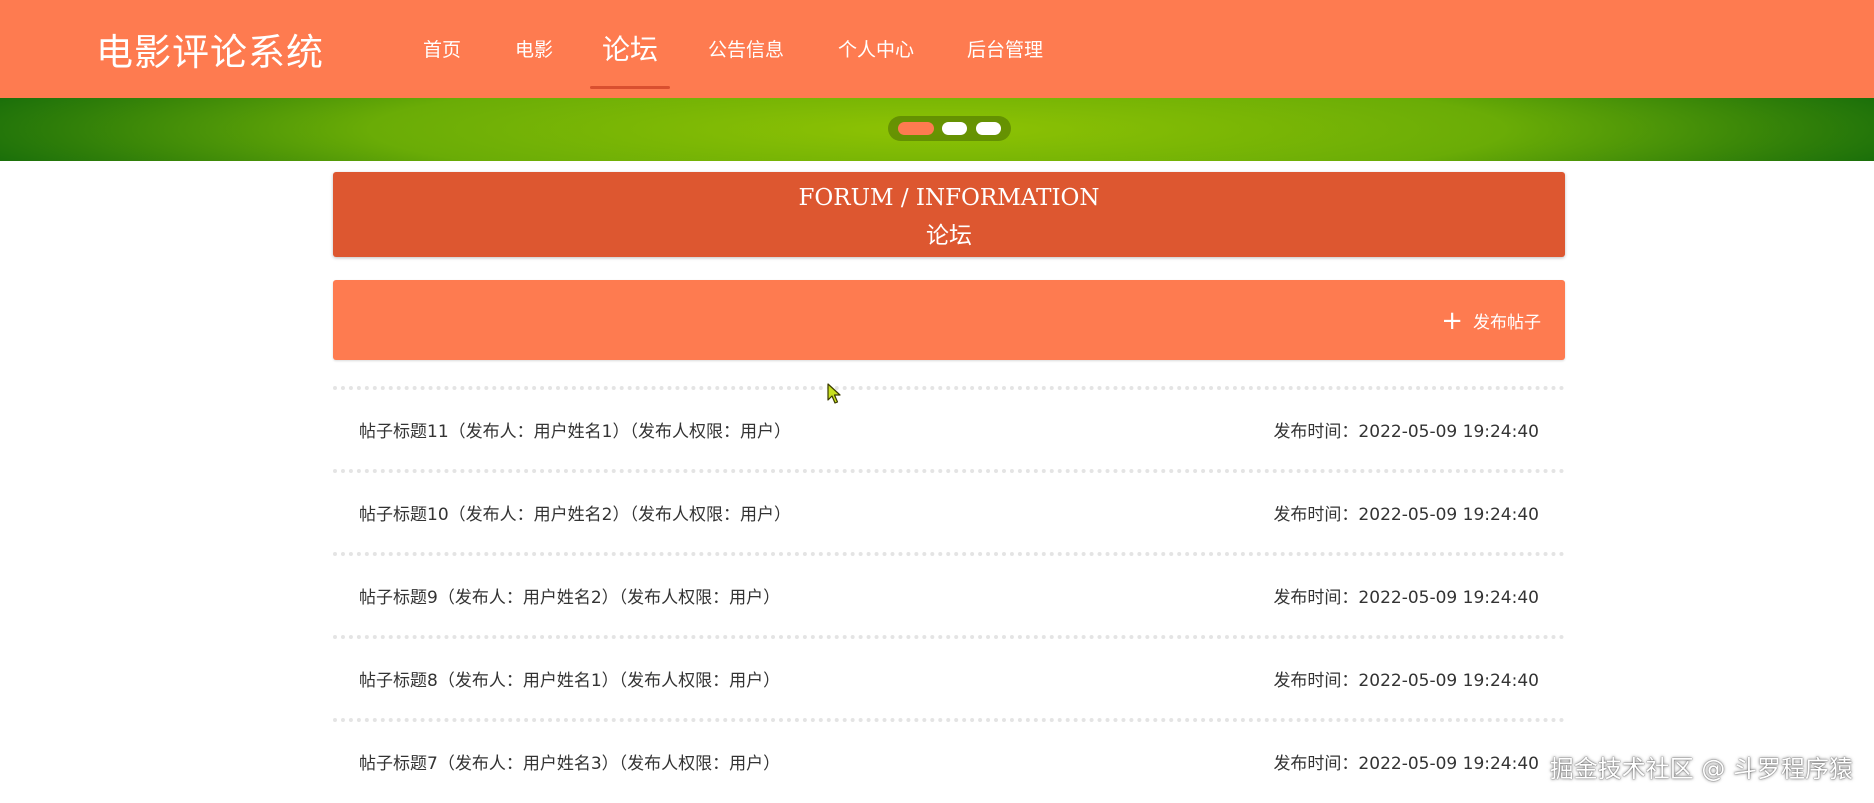 Image resolution: width=1874 pixels, height=803 pixels. Describe the element at coordinates (569, 761) in the screenshot. I see `post-title: 帖子标题7（发布人：用户姓名3）（发布人权限：用户）` at that location.